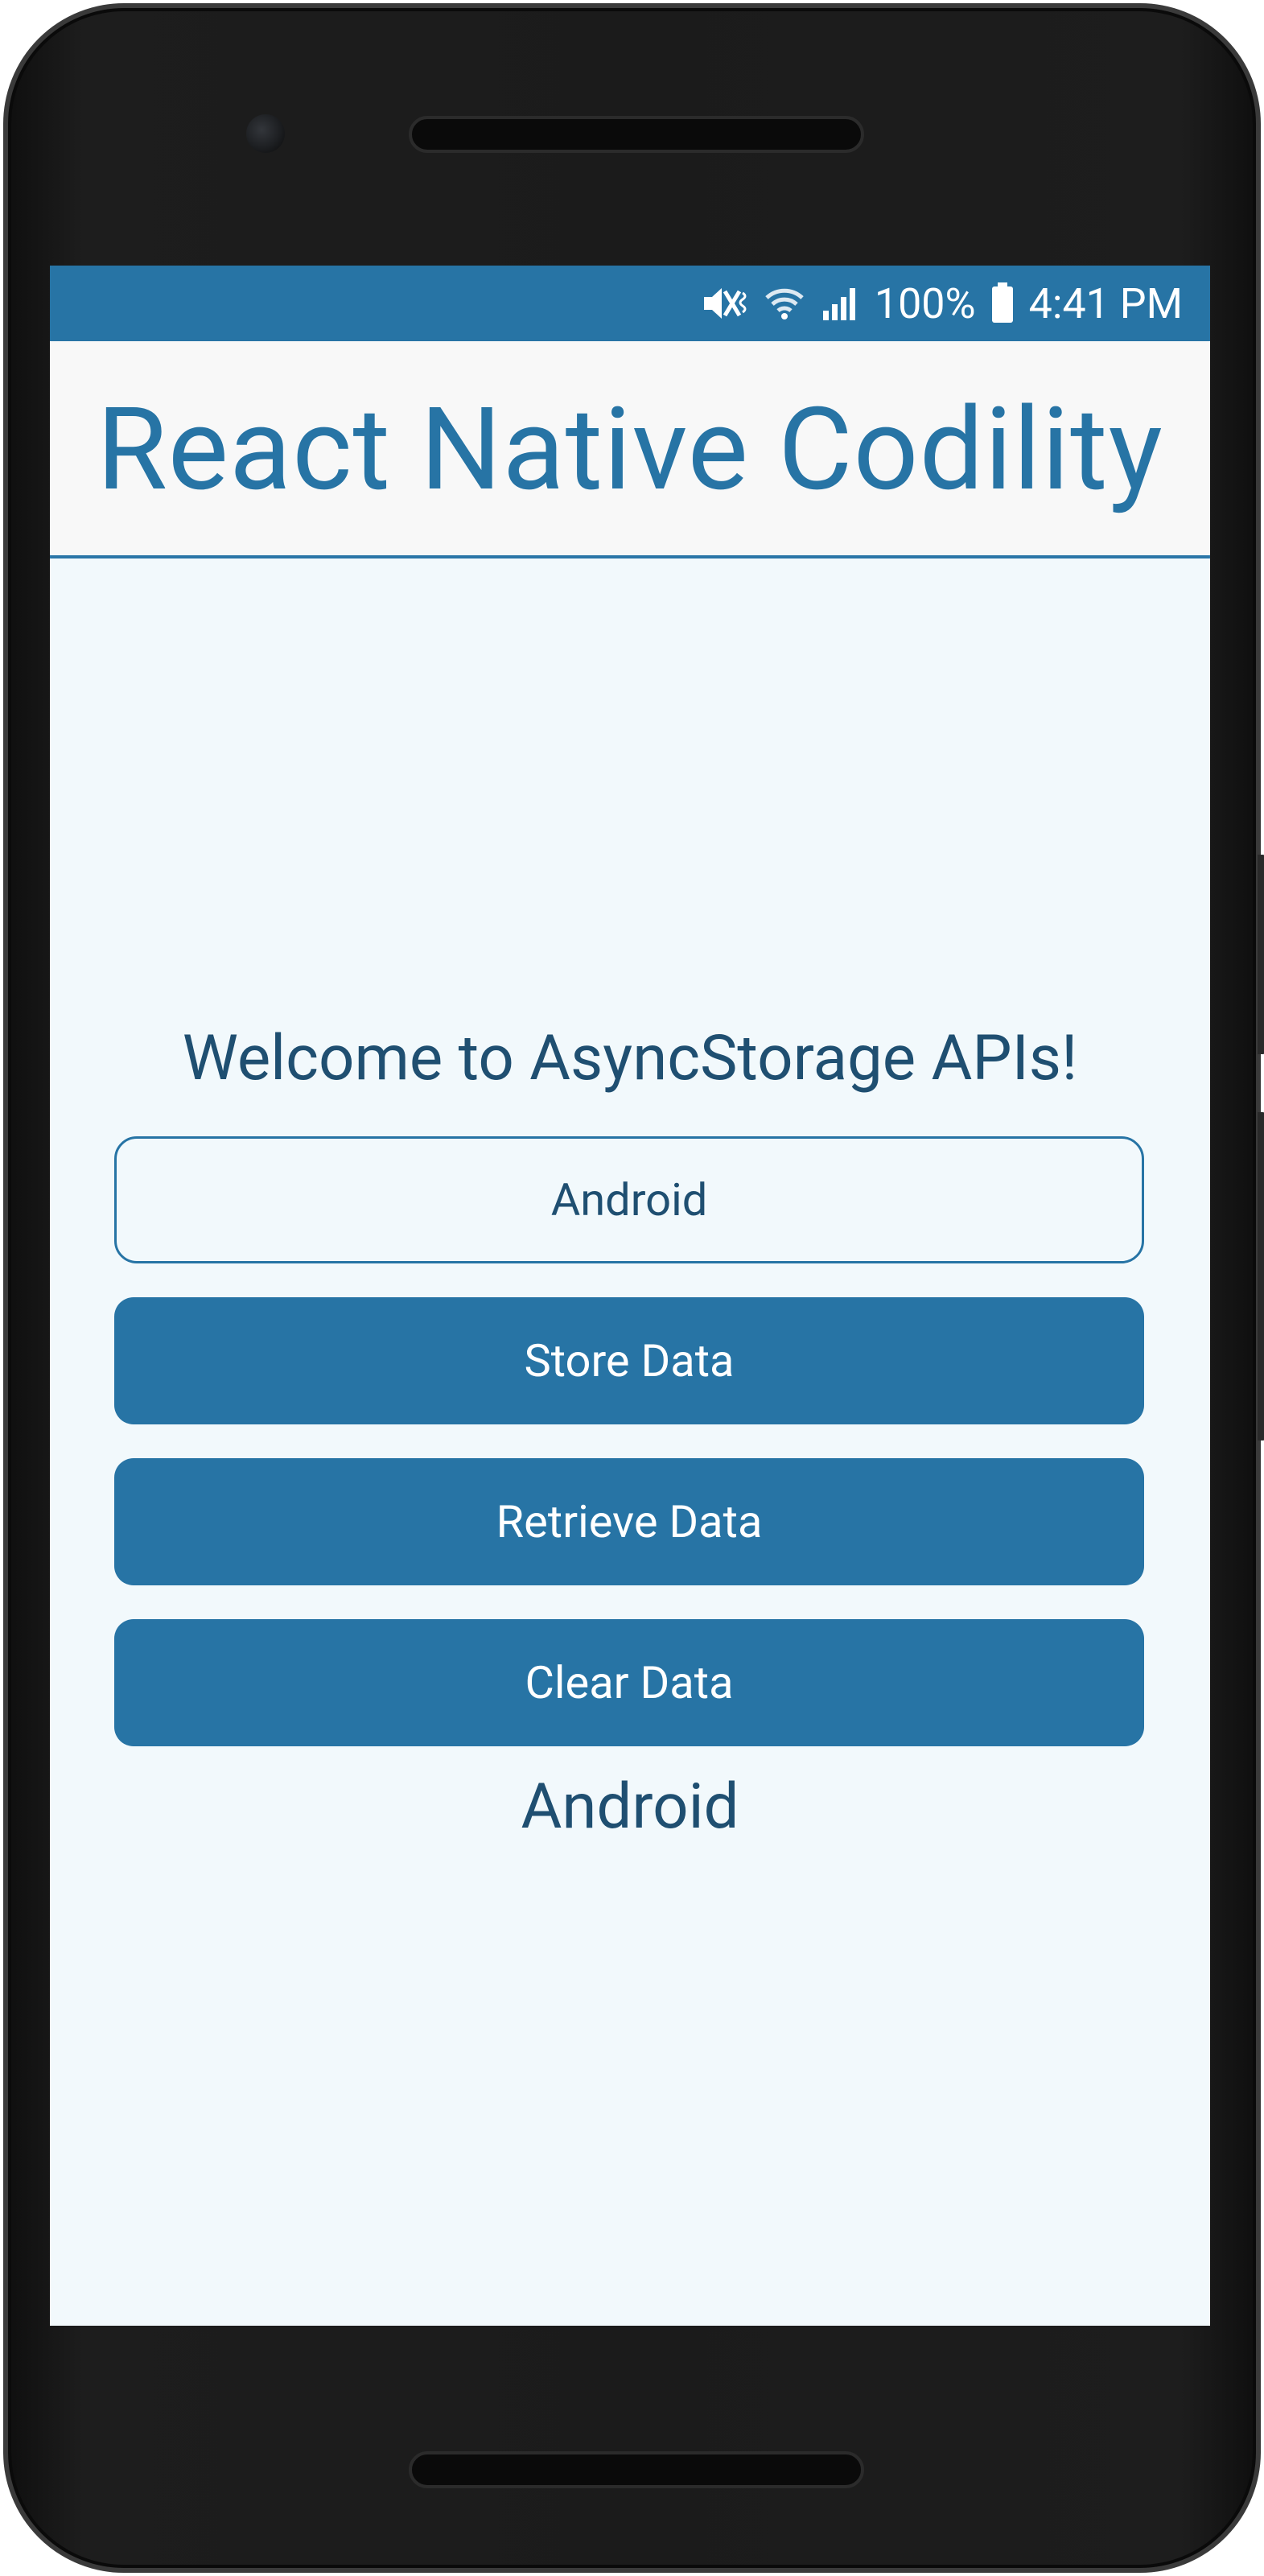 This screenshot has width=1264, height=2576. I want to click on data-input-field, so click(629, 1199).